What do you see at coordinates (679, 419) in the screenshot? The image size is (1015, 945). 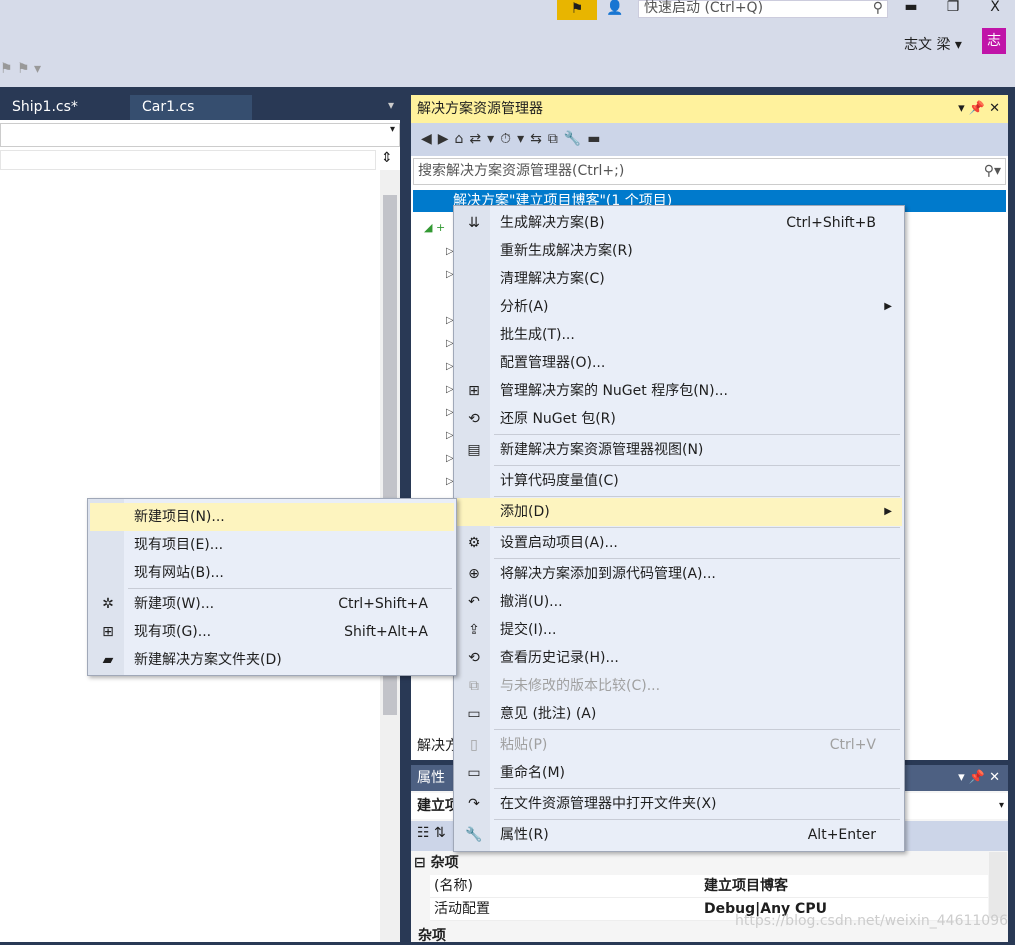 I see `menu-item: ⟲ 还原 NuGet 包(R)` at bounding box center [679, 419].